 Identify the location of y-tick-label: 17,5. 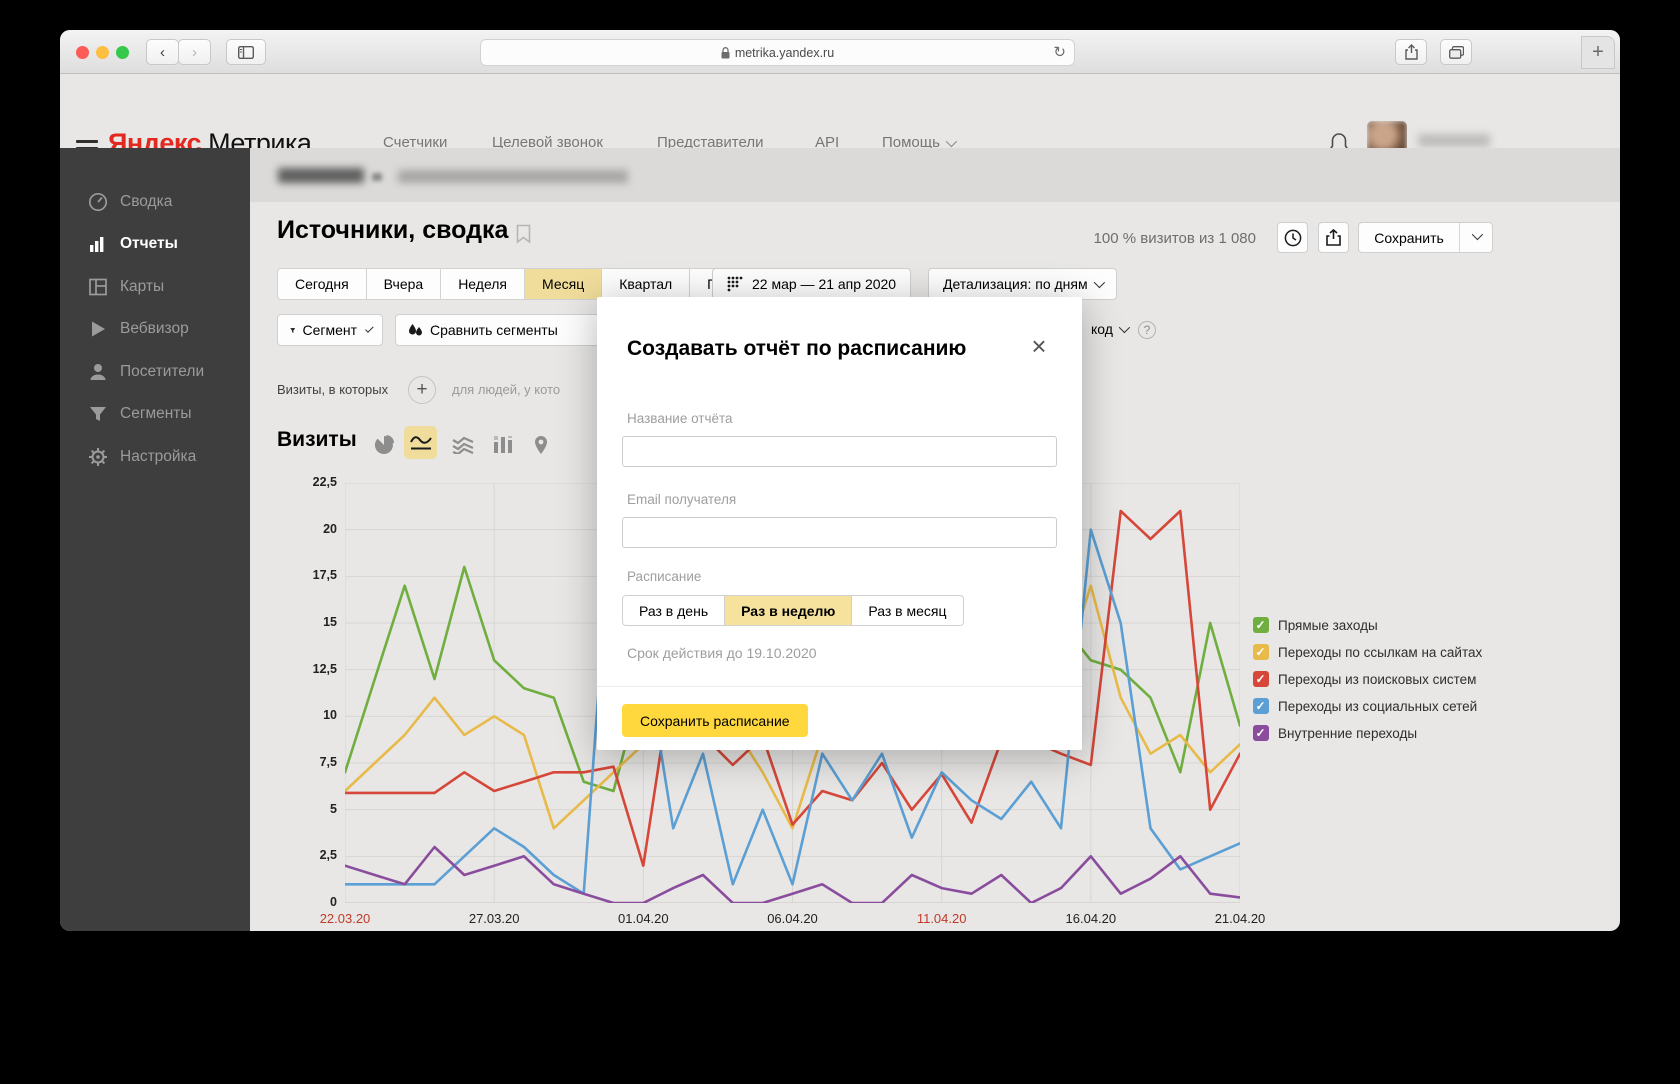
(324, 575).